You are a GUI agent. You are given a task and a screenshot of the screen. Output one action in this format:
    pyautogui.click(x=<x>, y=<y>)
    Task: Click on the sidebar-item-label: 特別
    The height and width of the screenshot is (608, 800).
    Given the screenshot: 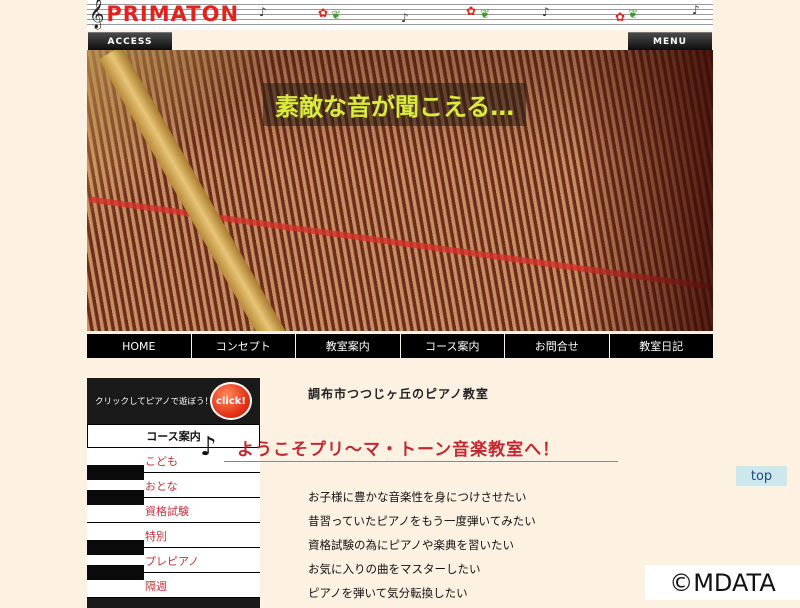 What is the action you would take?
    pyautogui.click(x=156, y=536)
    